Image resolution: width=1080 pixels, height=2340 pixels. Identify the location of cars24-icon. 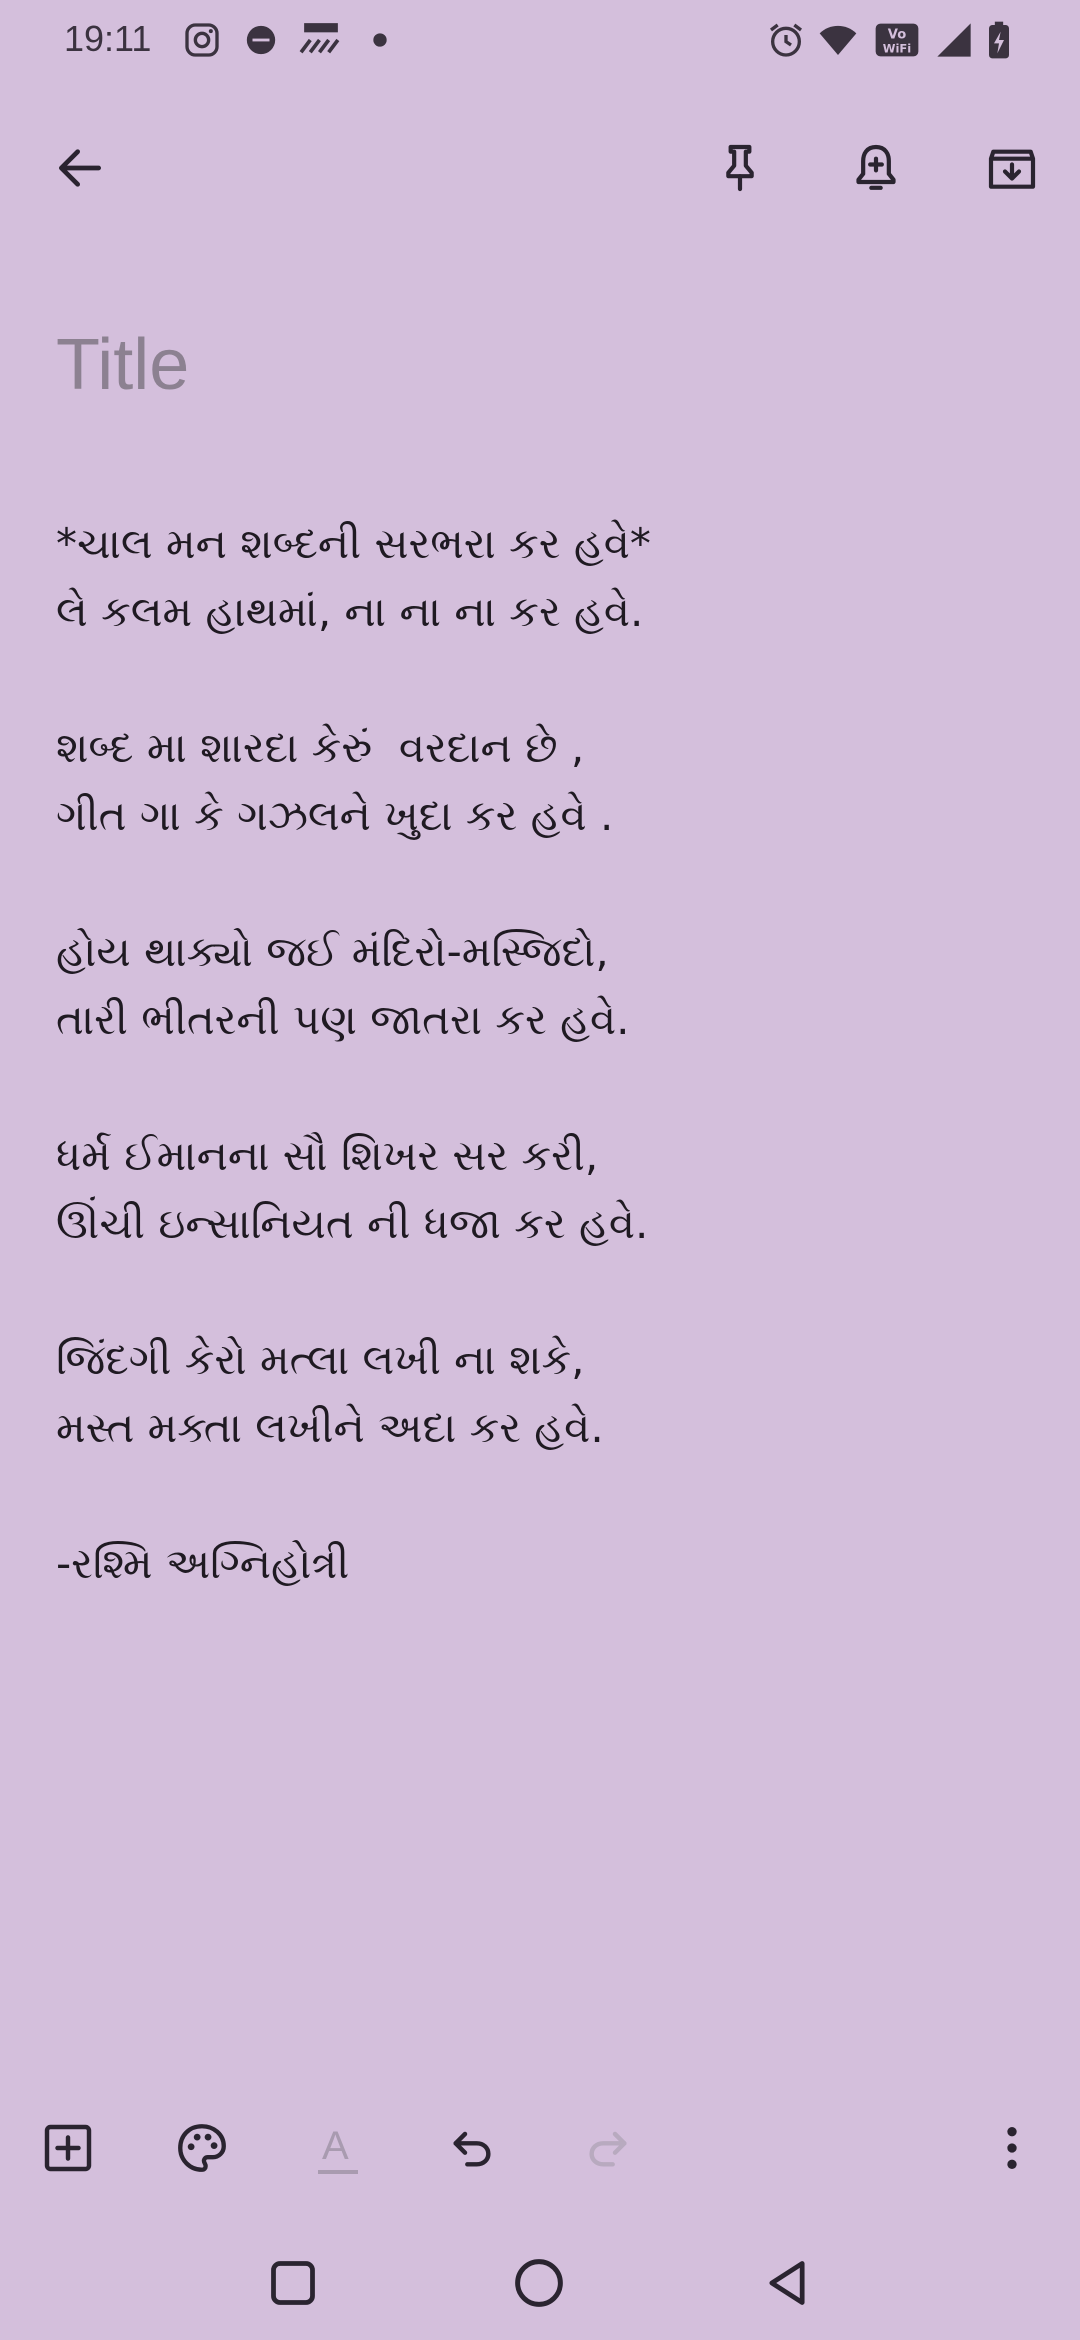
(321, 42).